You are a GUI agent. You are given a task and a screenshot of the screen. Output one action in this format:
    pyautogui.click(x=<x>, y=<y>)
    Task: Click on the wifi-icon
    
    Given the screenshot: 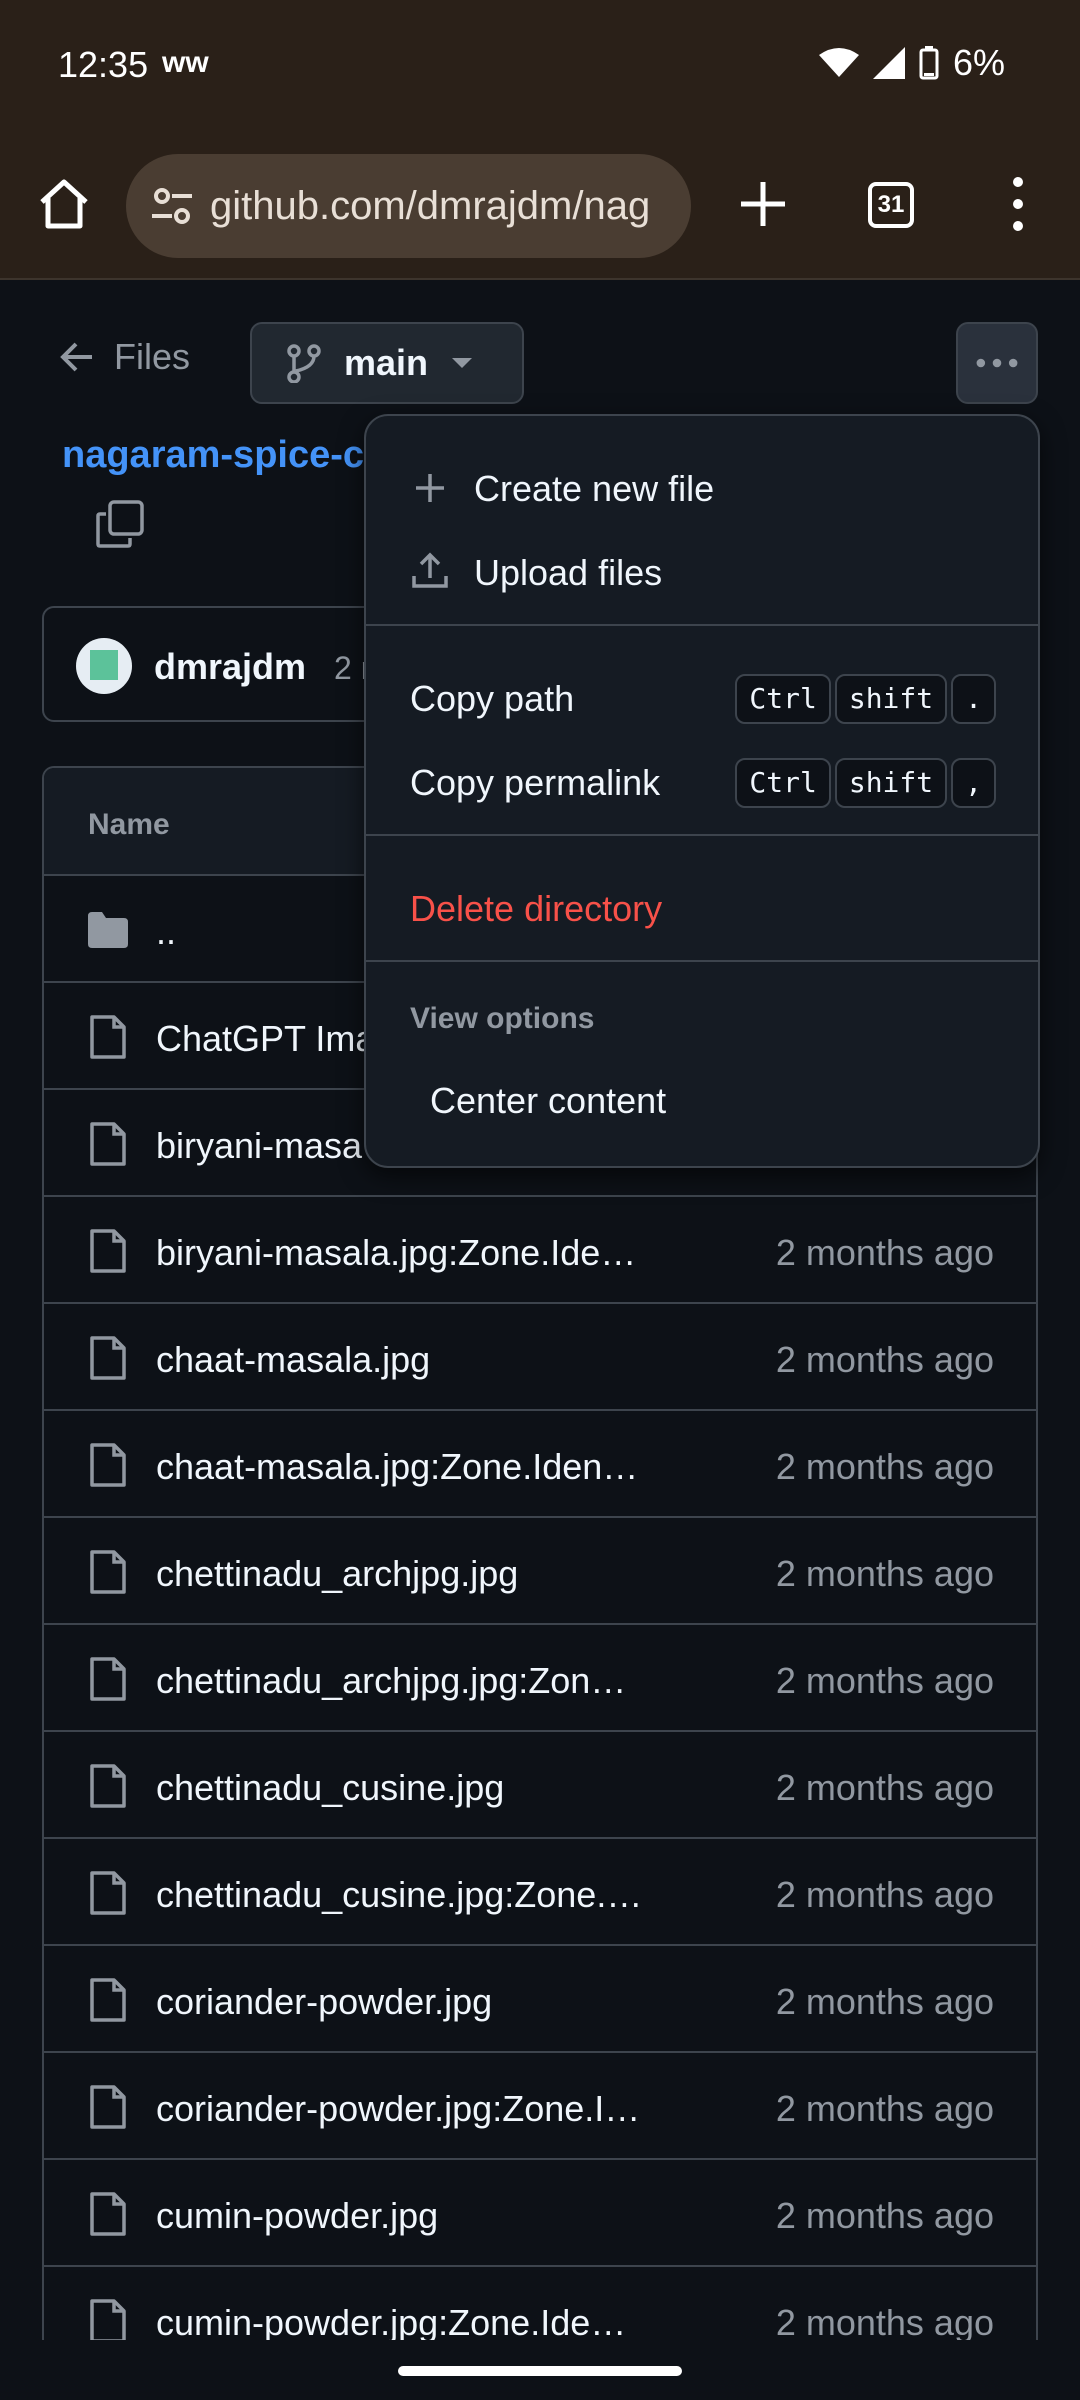 What is the action you would take?
    pyautogui.click(x=838, y=62)
    